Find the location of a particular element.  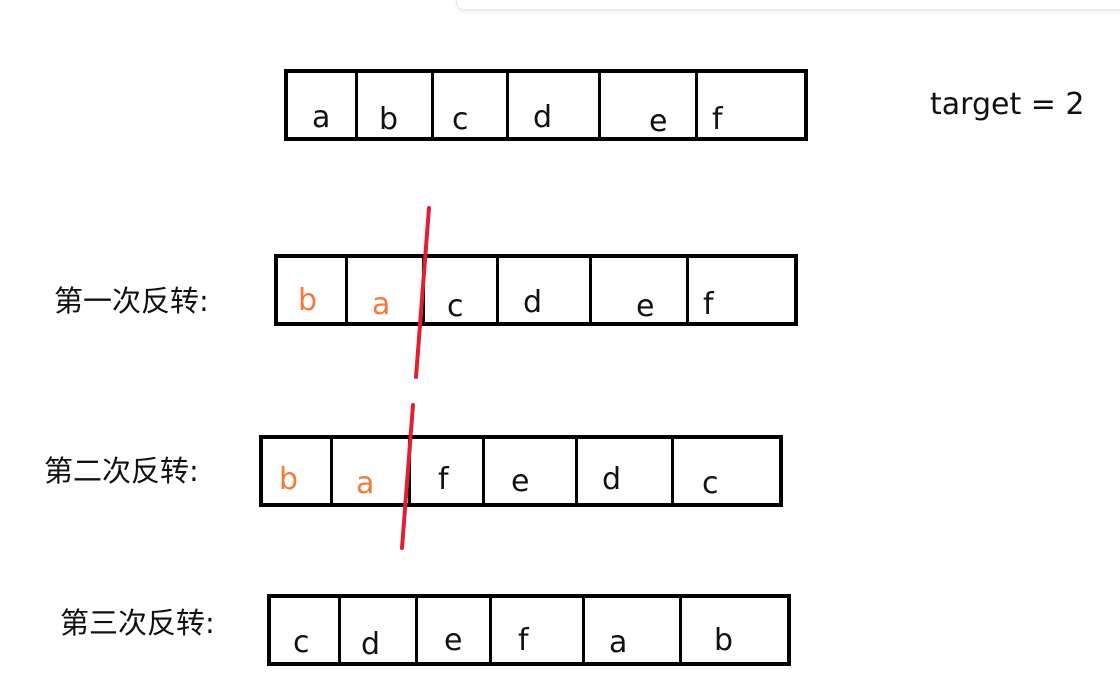

cut-line-second is located at coordinates (407, 476).